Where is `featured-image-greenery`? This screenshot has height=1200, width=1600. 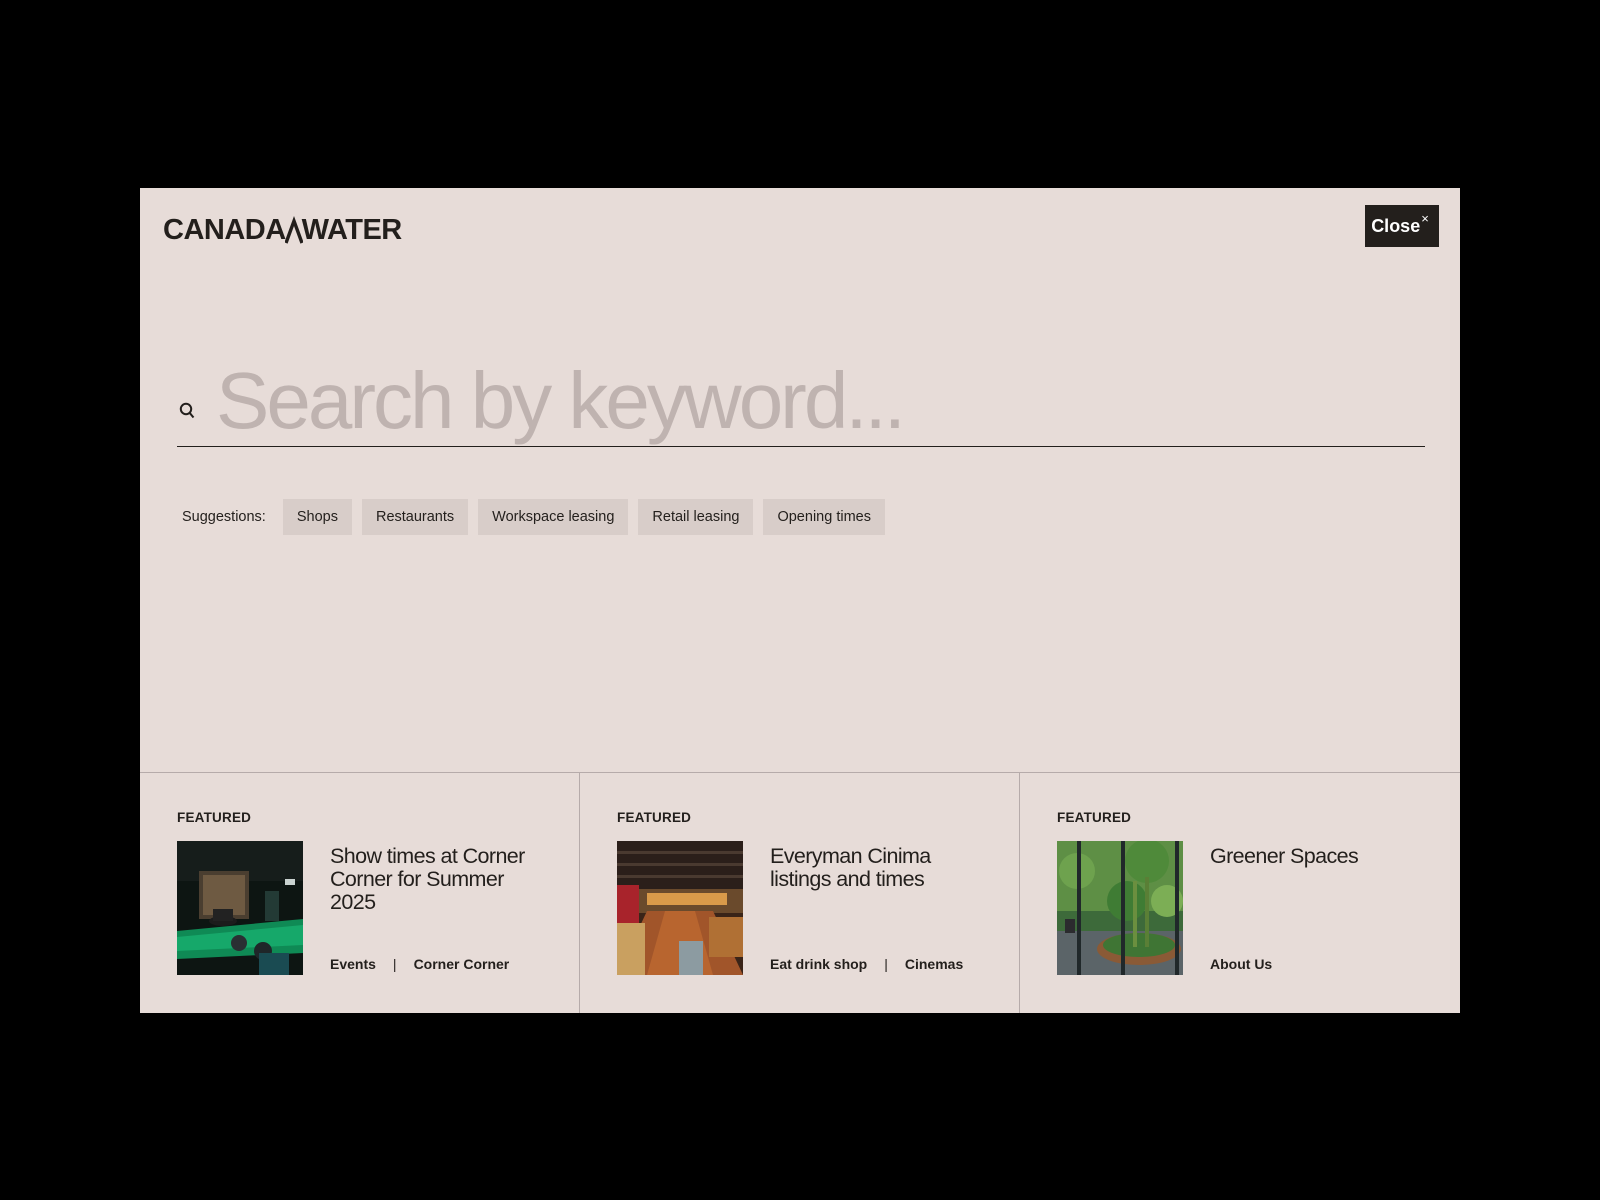
featured-image-greenery is located at coordinates (1120, 908).